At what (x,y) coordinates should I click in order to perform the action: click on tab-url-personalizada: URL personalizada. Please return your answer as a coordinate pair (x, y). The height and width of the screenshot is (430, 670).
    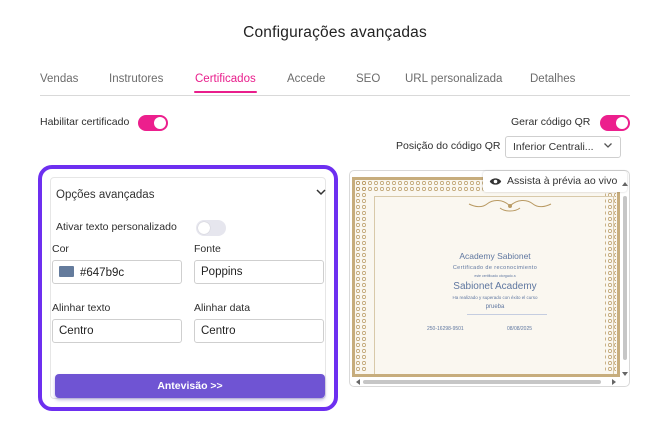
    Looking at the image, I should click on (453, 79).